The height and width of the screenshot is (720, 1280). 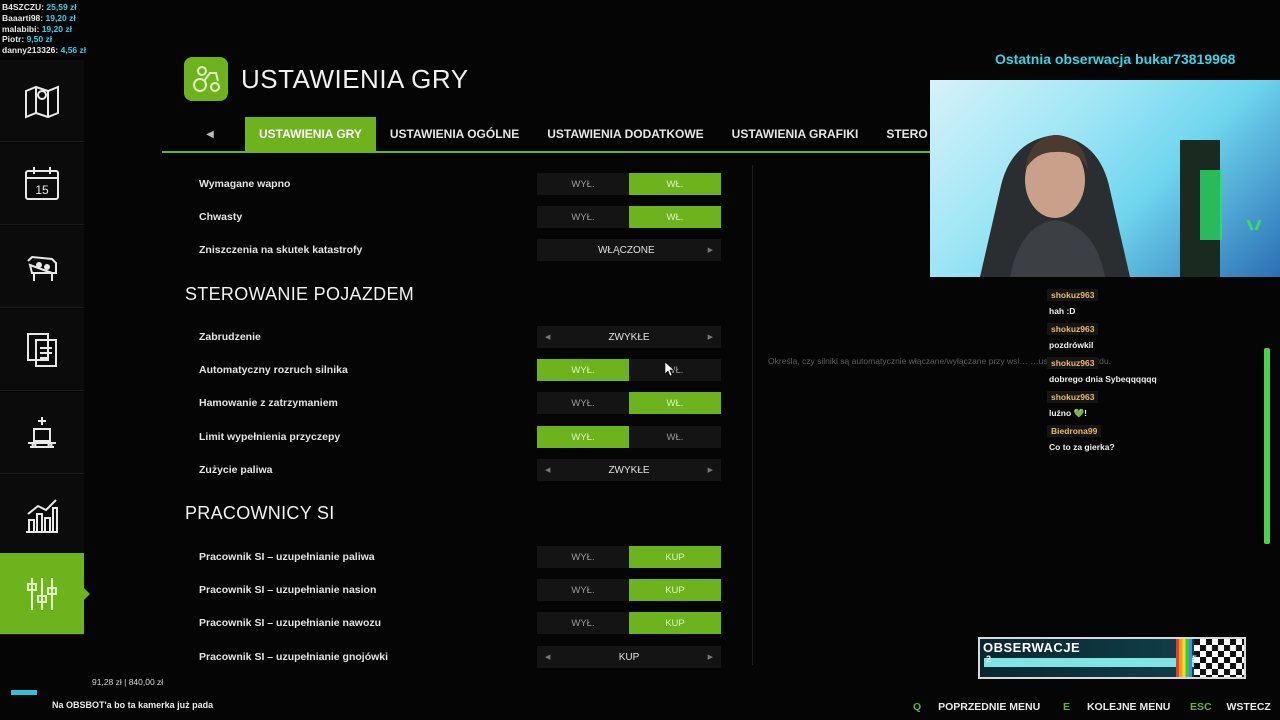 I want to click on donation-item: malabibi: 19,20 zł, so click(x=37, y=28).